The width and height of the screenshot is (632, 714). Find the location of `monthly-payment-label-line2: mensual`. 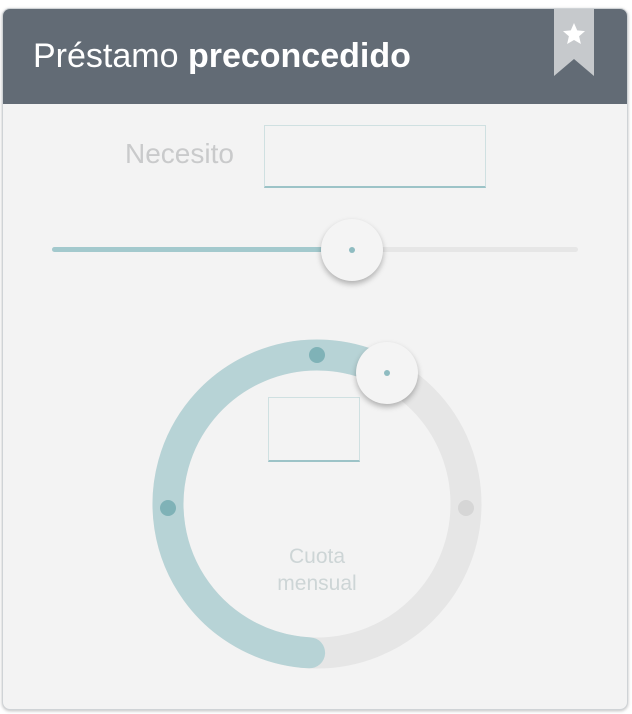

monthly-payment-label-line2: mensual is located at coordinates (317, 583).